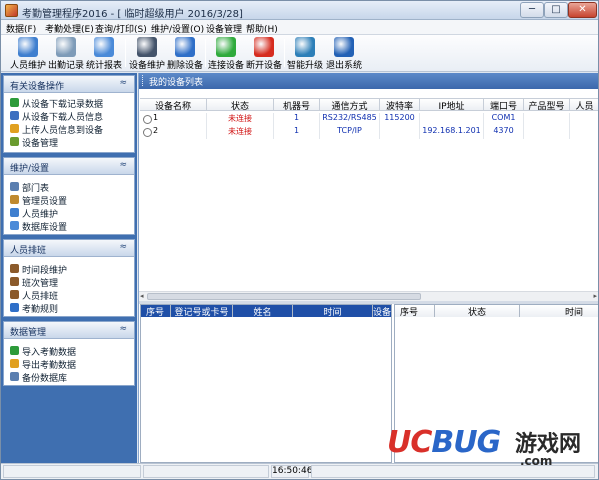 This screenshot has width=599, height=480. I want to click on scroll-left-arrow-icon: ◂, so click(142, 296).